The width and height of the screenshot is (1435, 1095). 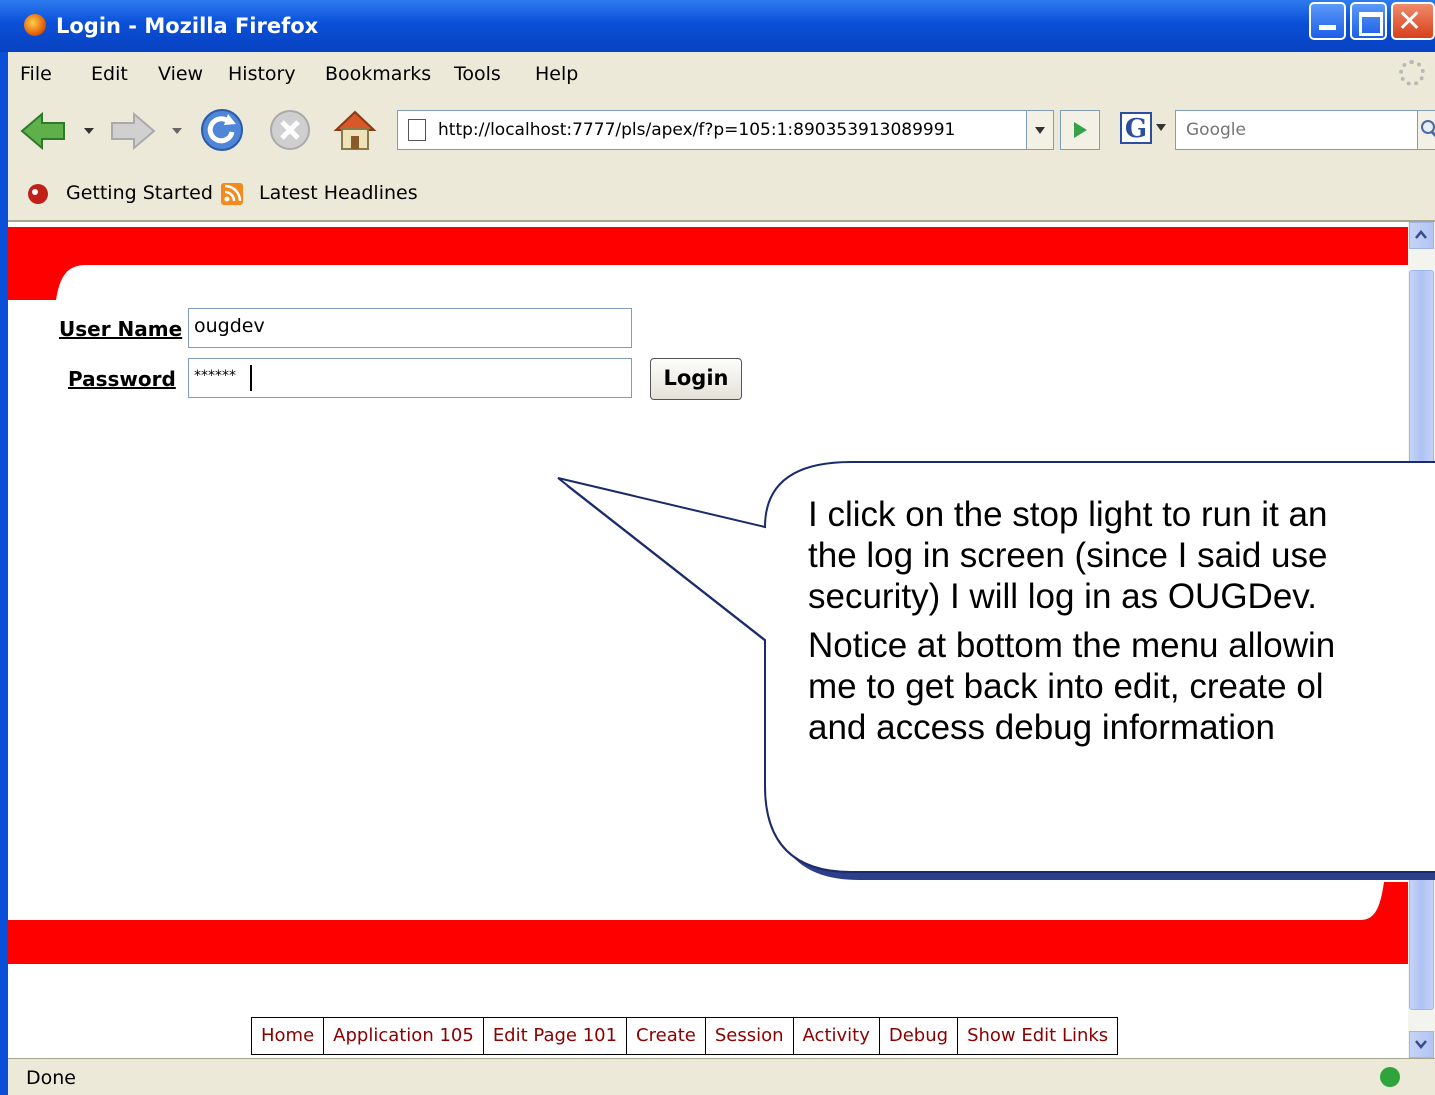 I want to click on dev-show-edit-links: Show Edit Links, so click(x=1037, y=1036).